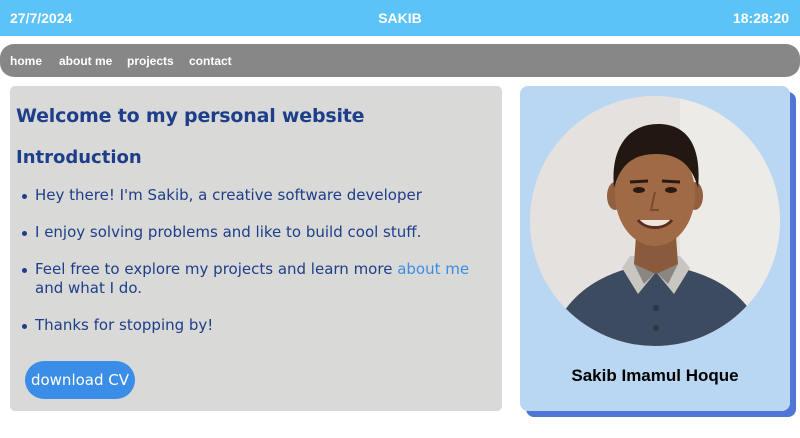 The height and width of the screenshot is (438, 800). Describe the element at coordinates (88, 288) in the screenshot. I see `list-item-text: and what I do.` at that location.